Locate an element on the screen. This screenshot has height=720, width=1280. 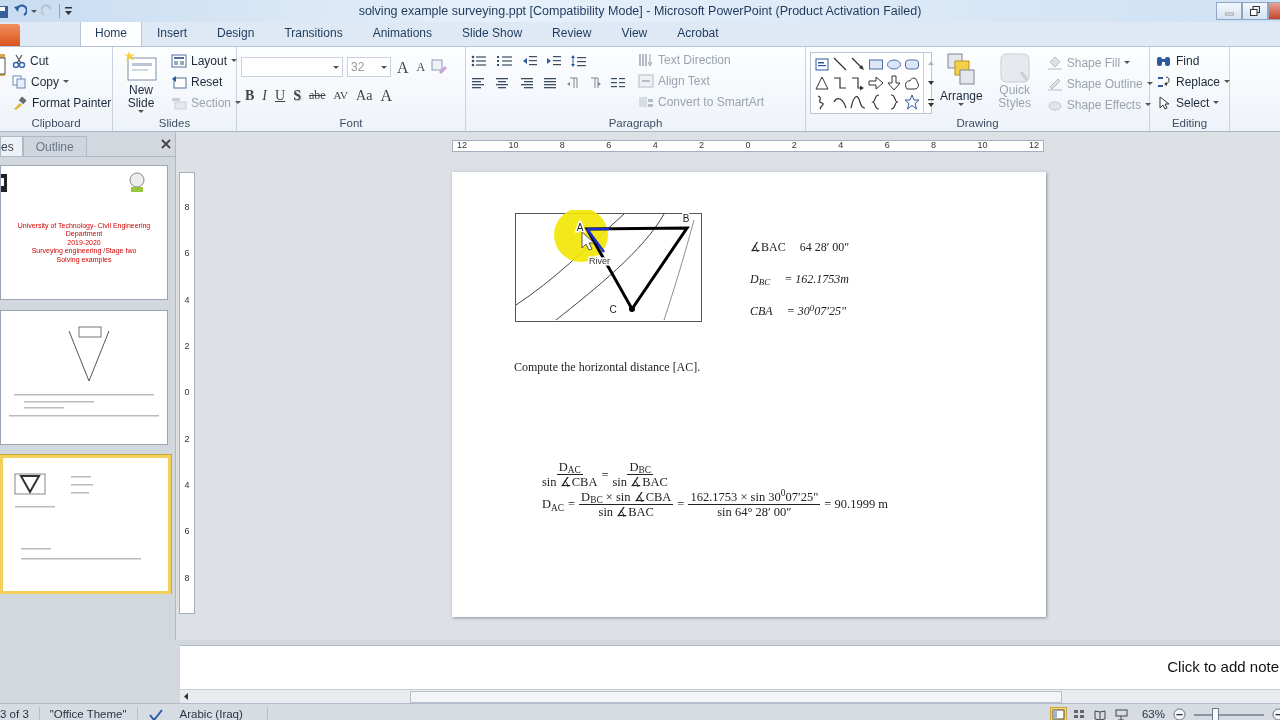
change-case-button: Aa is located at coordinates (364, 95).